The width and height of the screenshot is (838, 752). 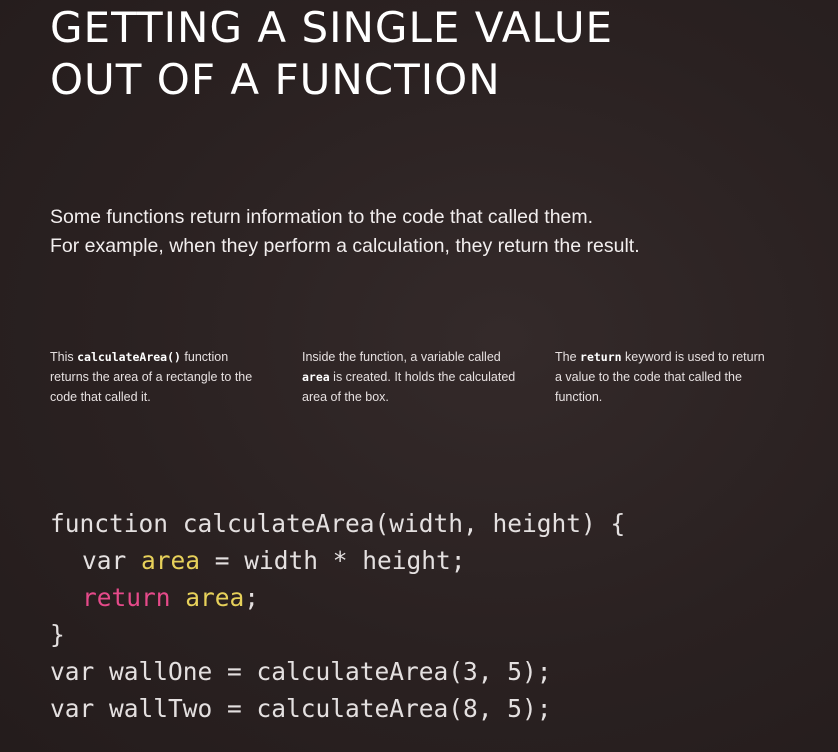 I want to click on page-title-line-2: OUT OF A FUNCTION, so click(x=275, y=79).